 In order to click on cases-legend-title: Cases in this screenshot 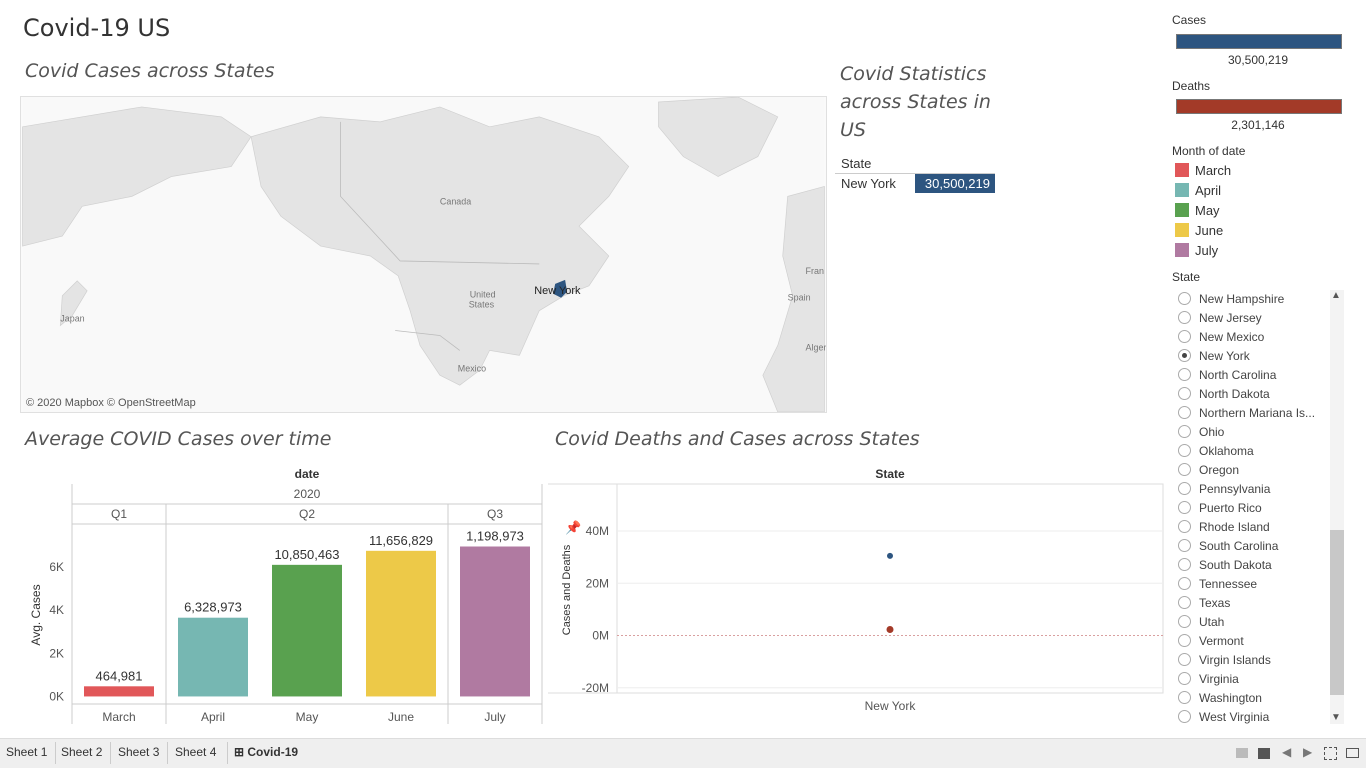, I will do `click(1189, 20)`.